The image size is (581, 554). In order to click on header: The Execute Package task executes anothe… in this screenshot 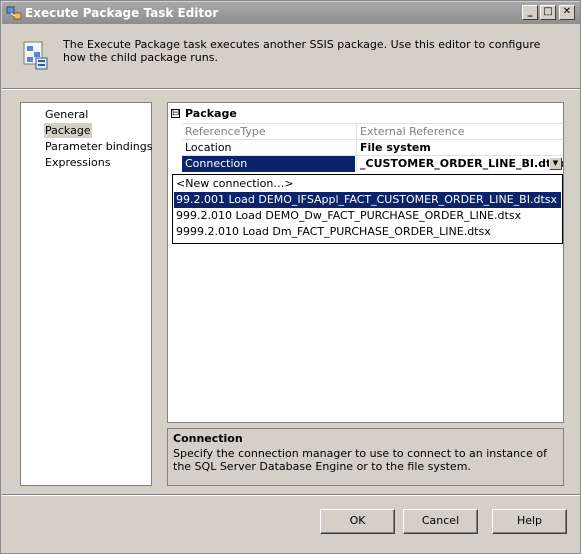, I will do `click(291, 56)`.